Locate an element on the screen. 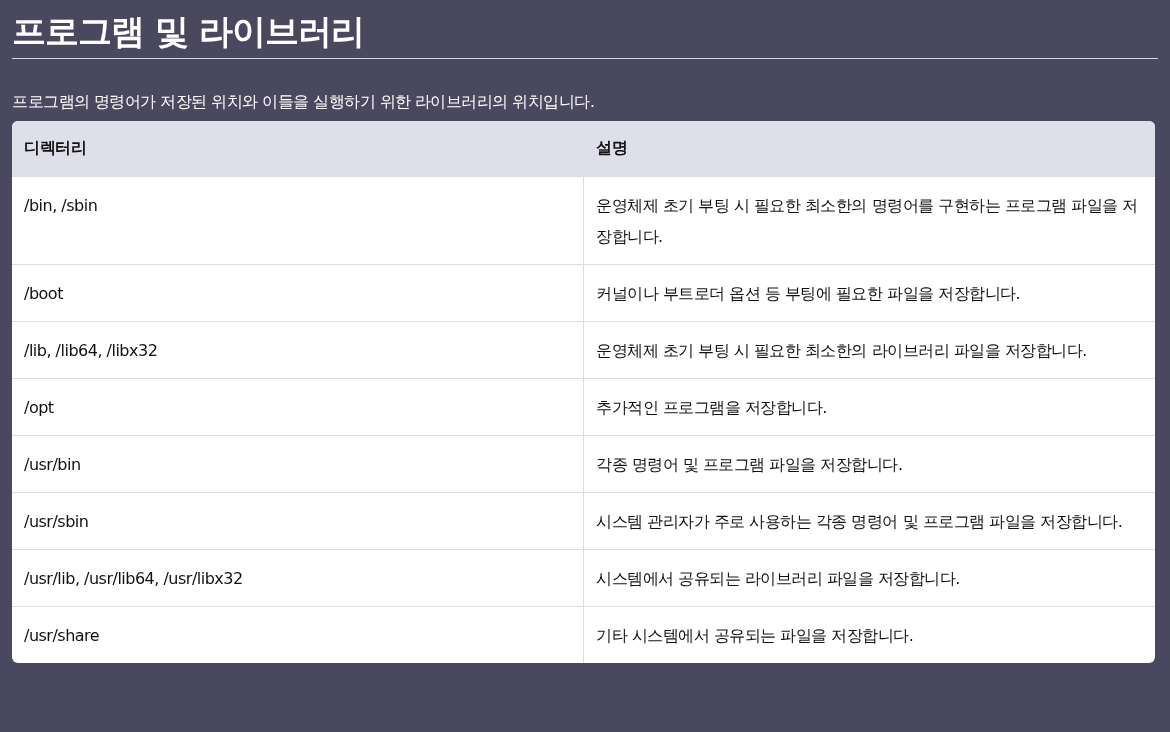 The image size is (1170, 732). table-cell: /usr/bin is located at coordinates (298, 463).